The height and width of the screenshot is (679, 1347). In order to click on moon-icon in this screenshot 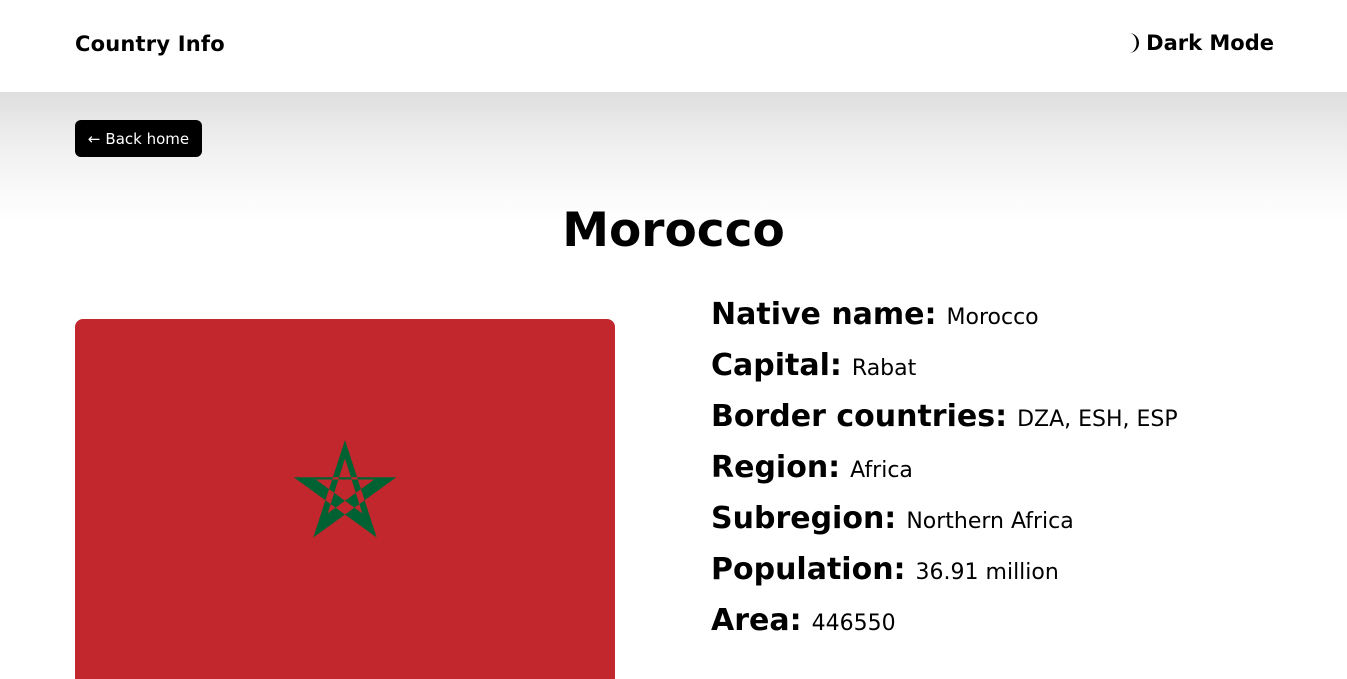, I will do `click(1134, 43)`.